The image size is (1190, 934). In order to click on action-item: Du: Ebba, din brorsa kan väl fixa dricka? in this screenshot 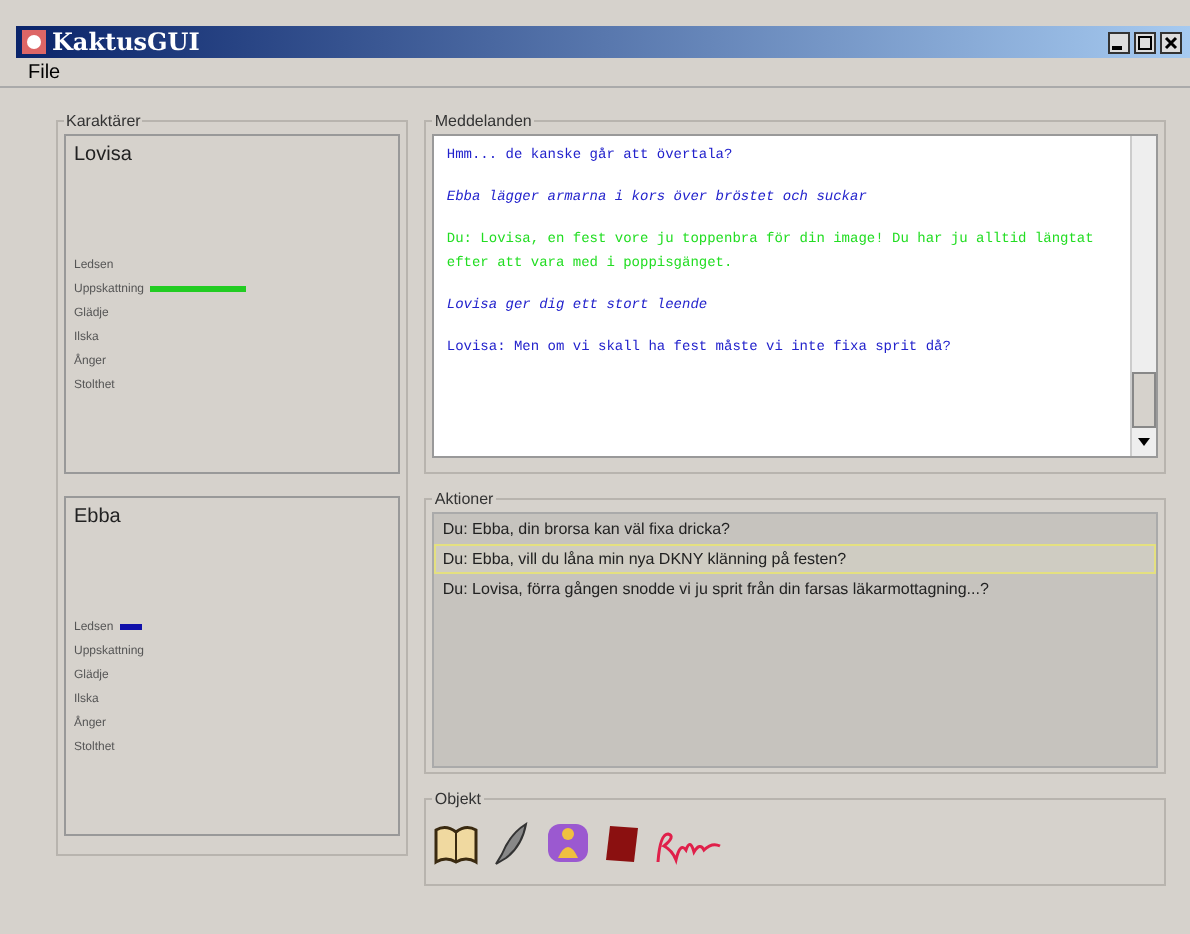, I will do `click(795, 529)`.